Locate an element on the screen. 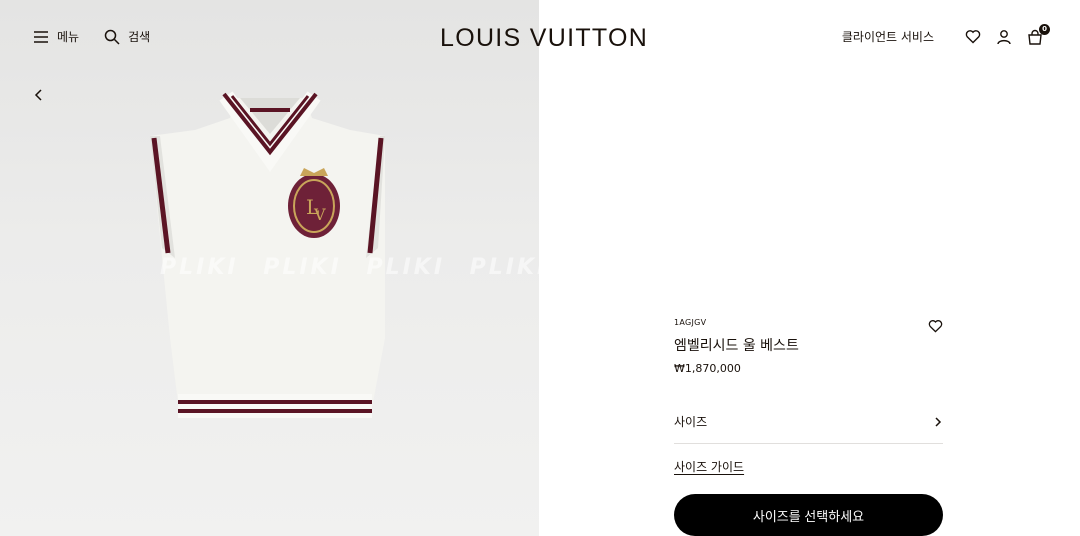 The width and height of the screenshot is (1080, 536). watermark-text: PLIKI PLIKI PLIKI PLIKI PLIKI is located at coordinates (349, 267).